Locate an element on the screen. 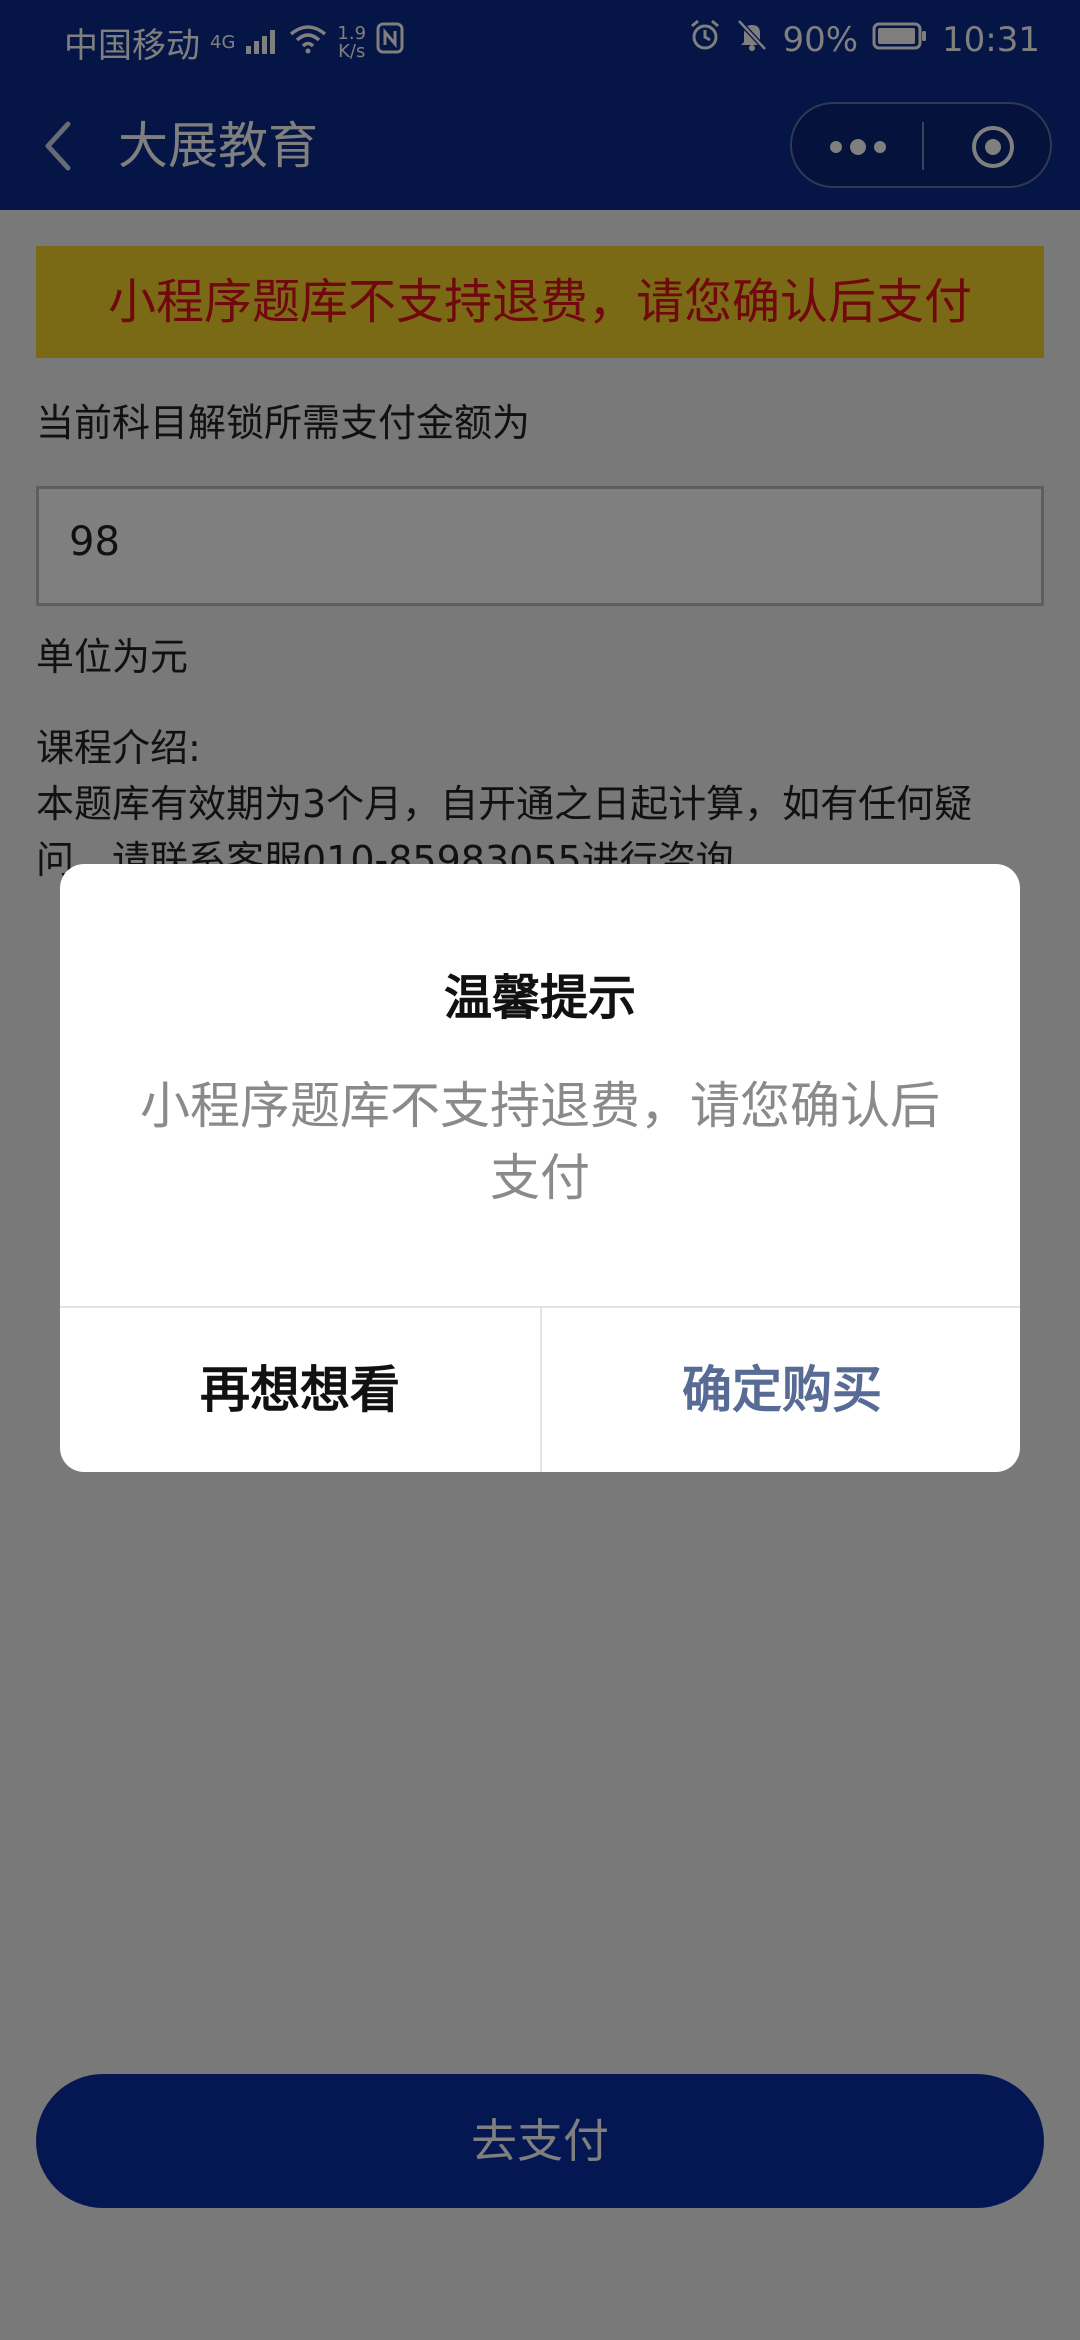 The width and height of the screenshot is (1080, 2340). dialog-title: 温馨提示 is located at coordinates (539, 998).